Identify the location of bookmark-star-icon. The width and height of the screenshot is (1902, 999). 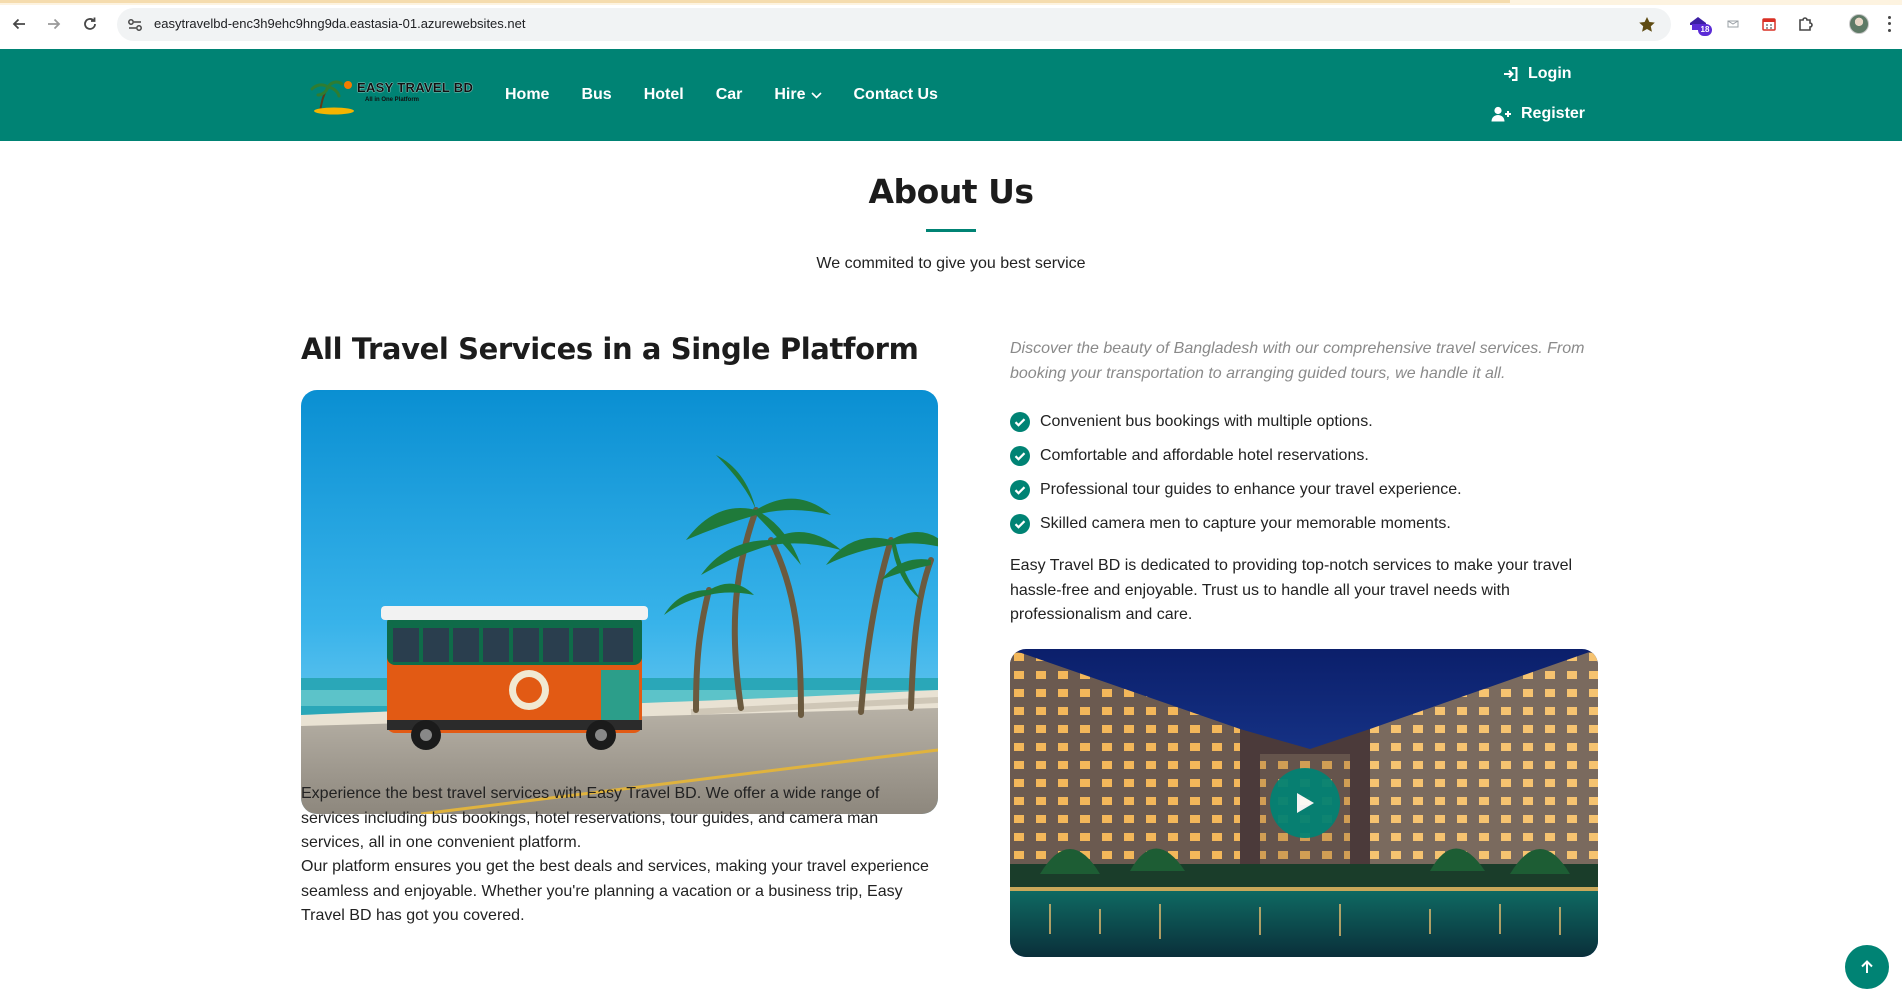
(1647, 25).